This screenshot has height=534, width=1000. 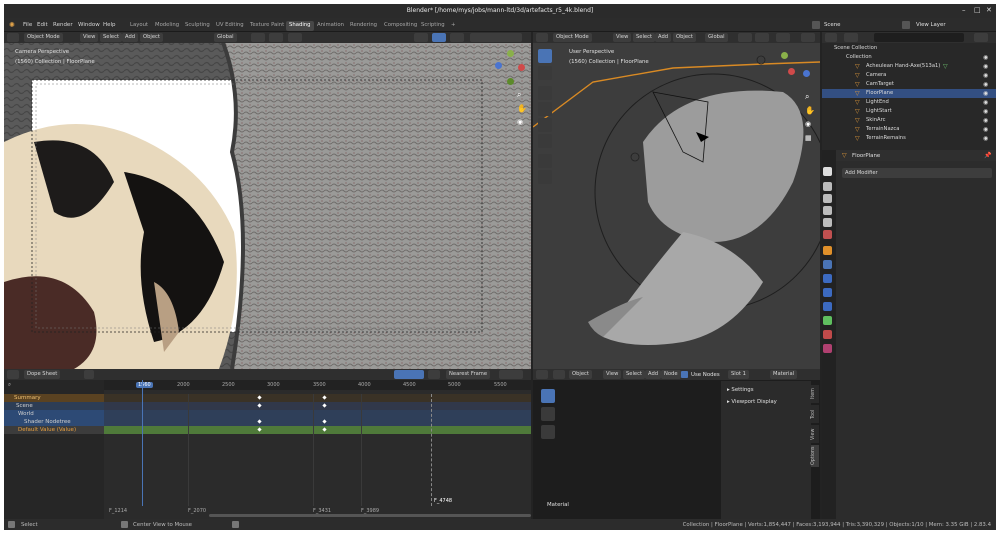 I want to click on outliner-item: TerrainRemains, so click(x=901, y=138).